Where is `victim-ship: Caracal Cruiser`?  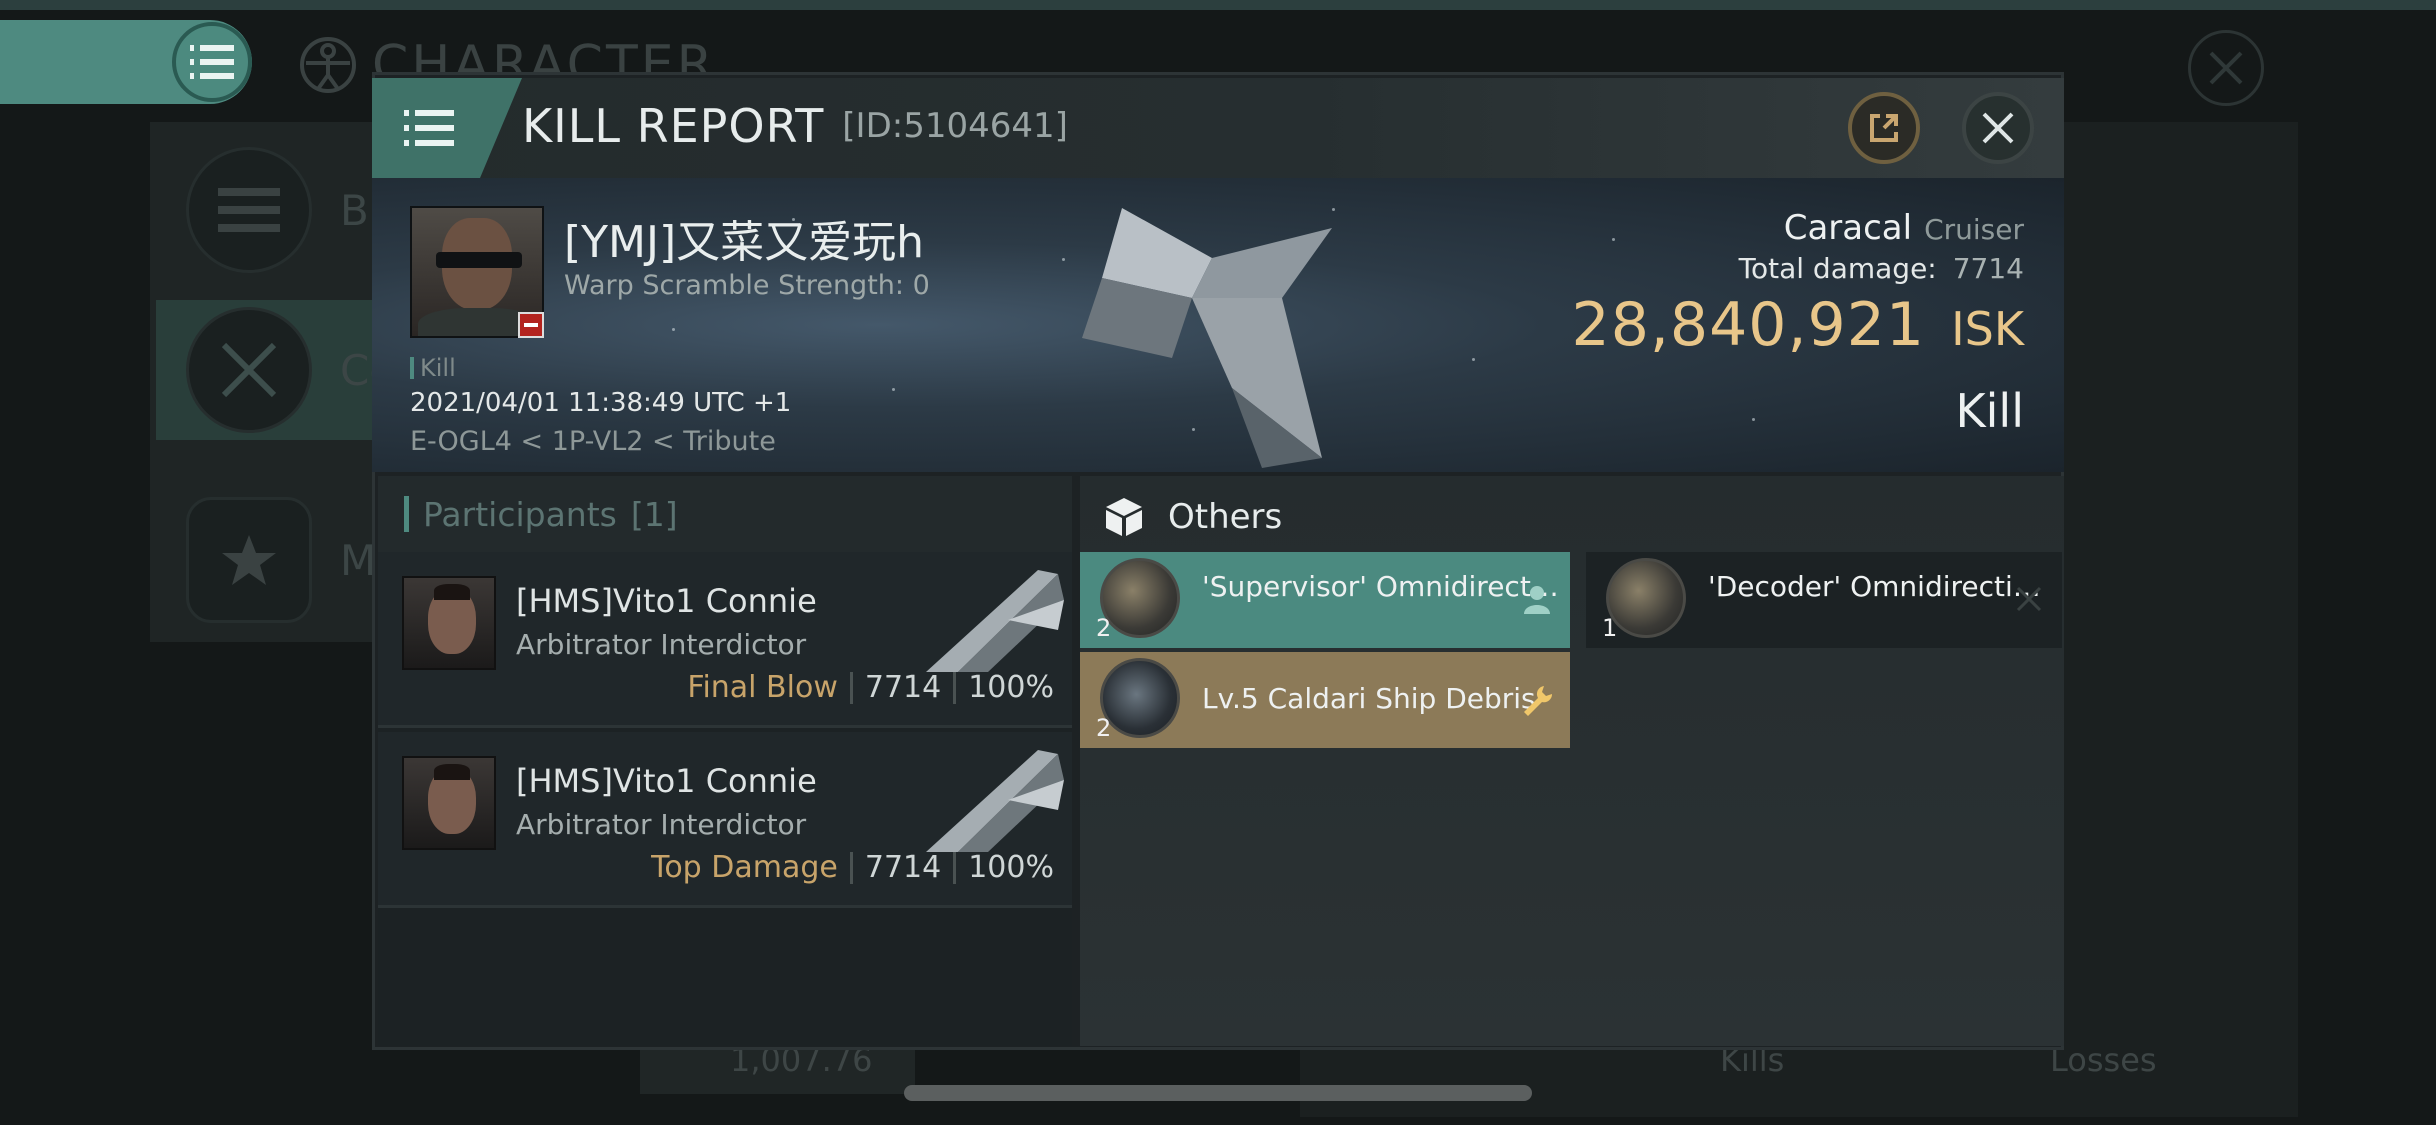
victim-ship: Caracal Cruiser is located at coordinates (1904, 228).